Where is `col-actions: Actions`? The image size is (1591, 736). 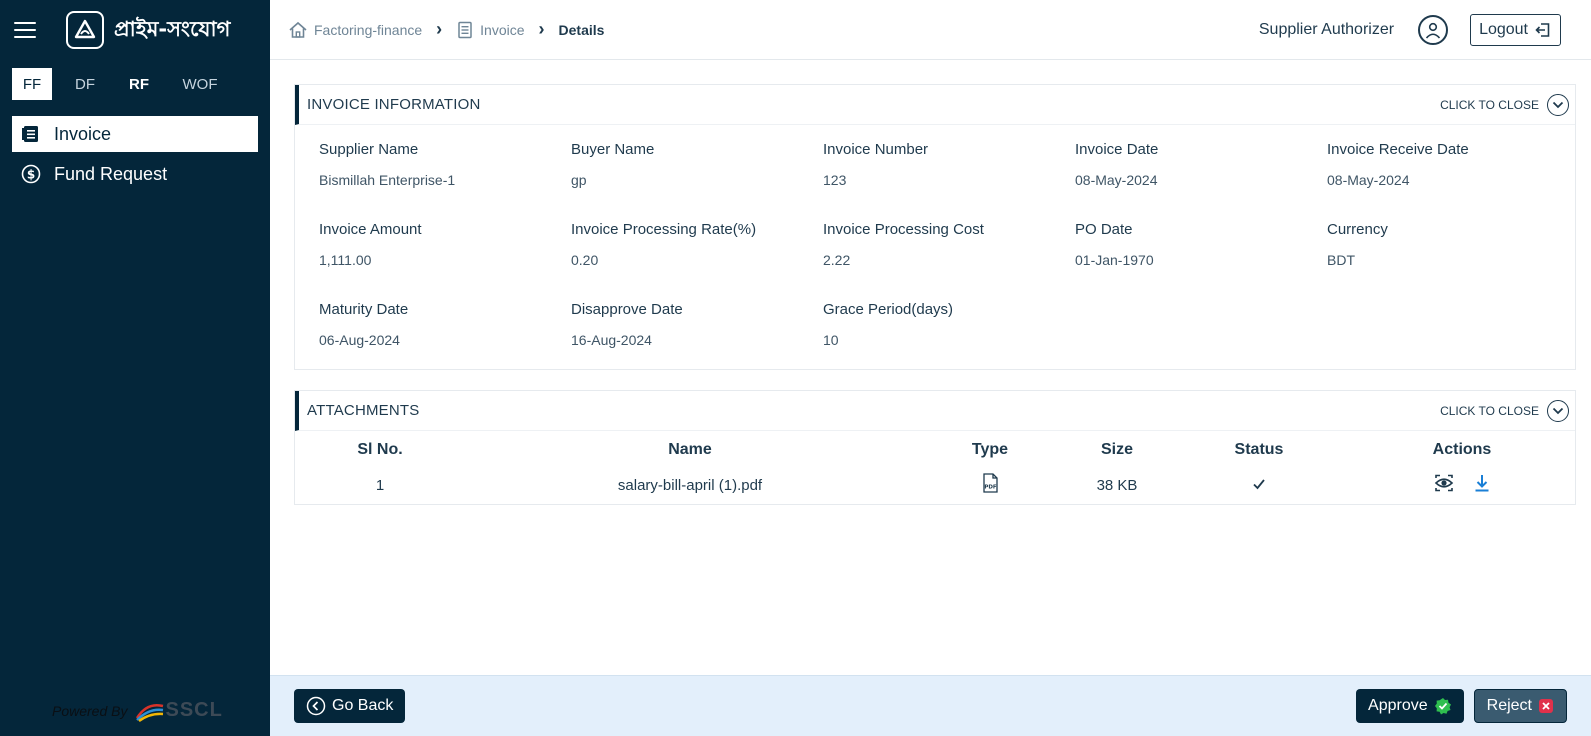 col-actions: Actions is located at coordinates (1462, 449).